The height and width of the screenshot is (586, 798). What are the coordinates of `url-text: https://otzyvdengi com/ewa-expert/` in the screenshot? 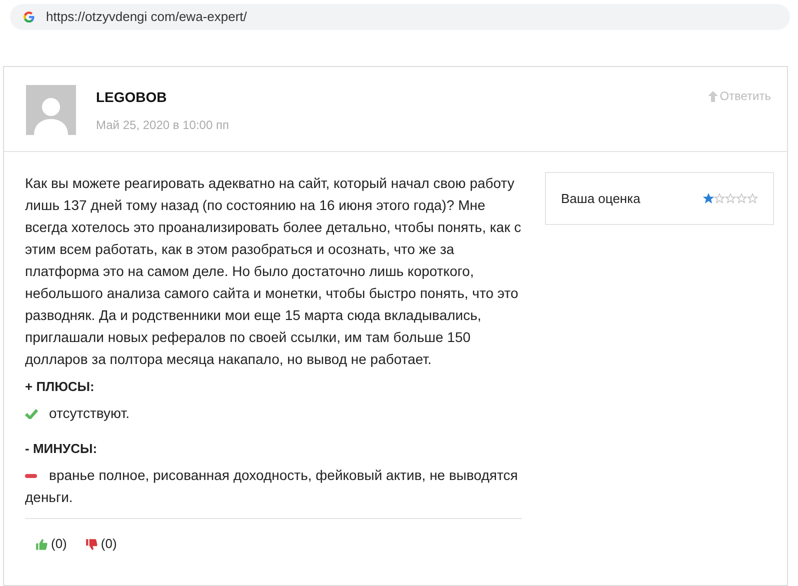 It's located at (146, 17).